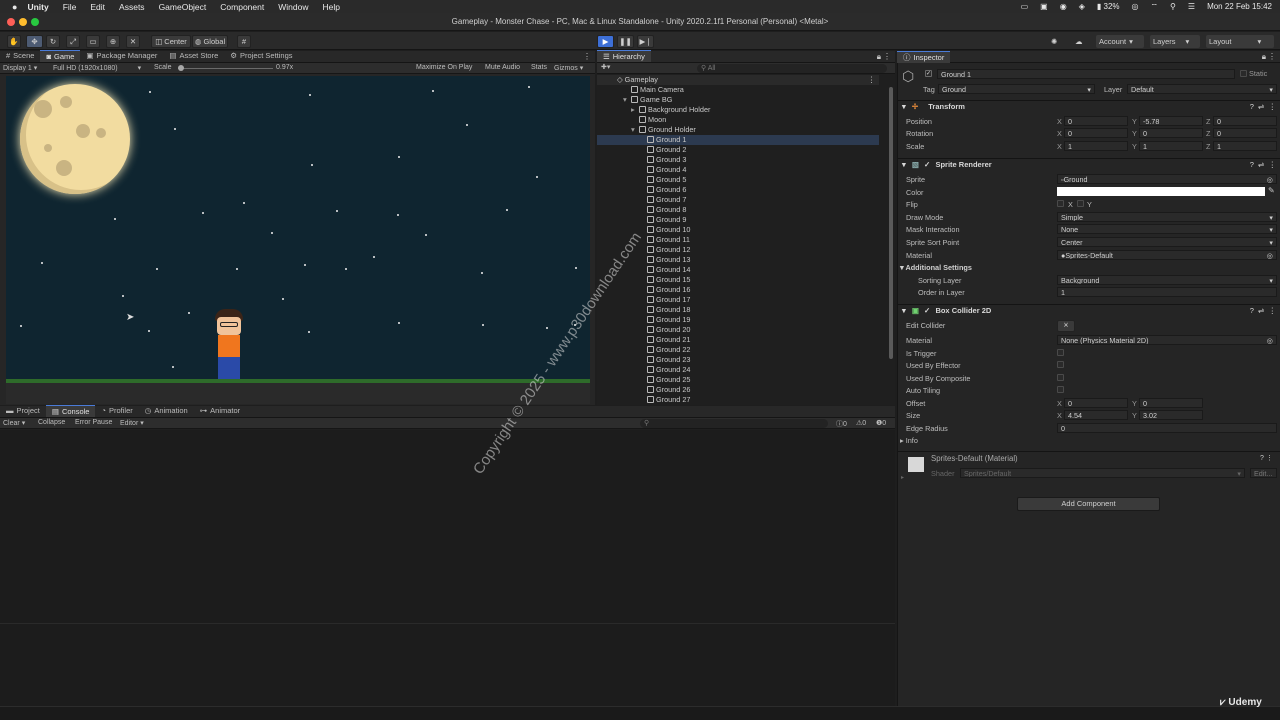 The image size is (1280, 720). Describe the element at coordinates (1080, 203) in the screenshot. I see `flip-y-checkbox` at that location.